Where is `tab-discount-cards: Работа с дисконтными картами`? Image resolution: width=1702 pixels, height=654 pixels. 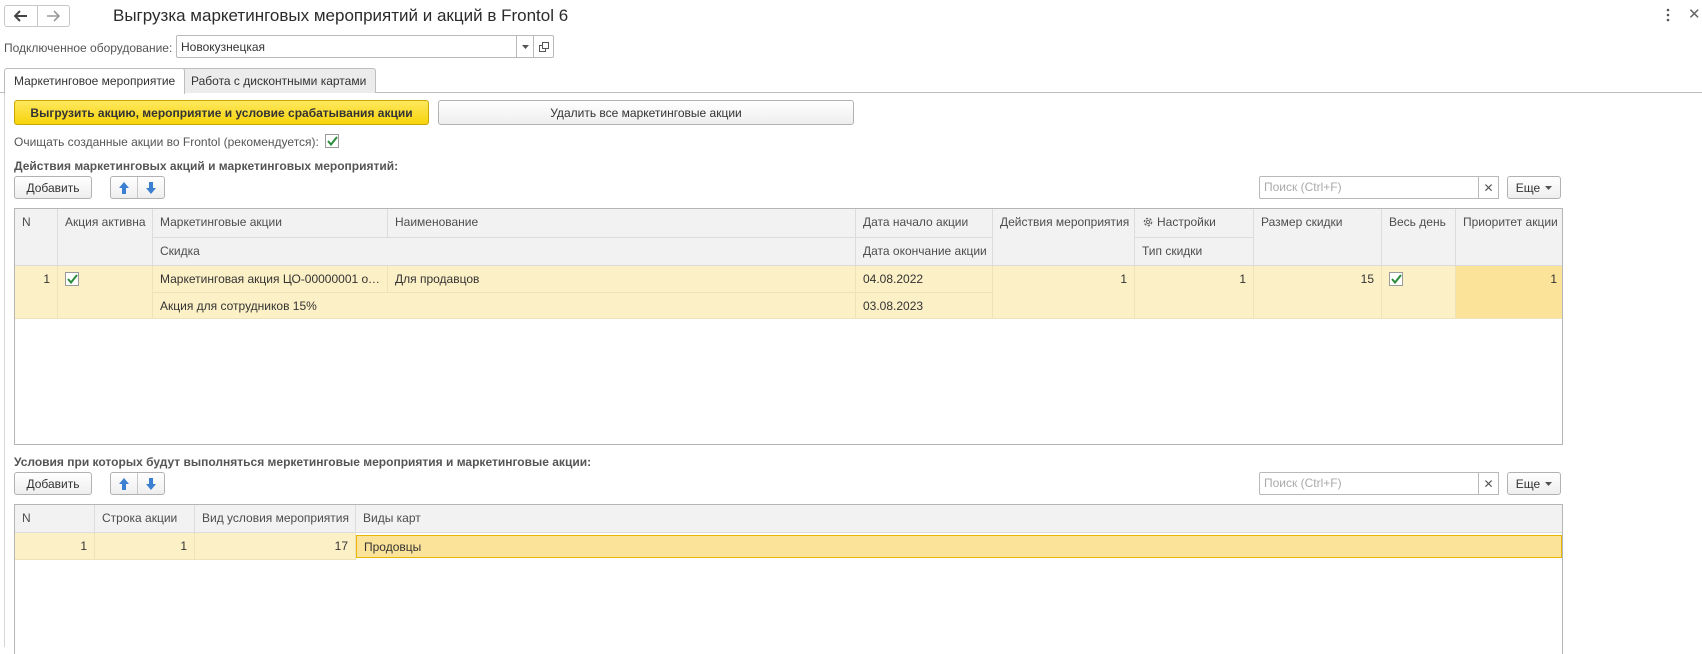
tab-discount-cards: Работа с дисконтными картами is located at coordinates (279, 80).